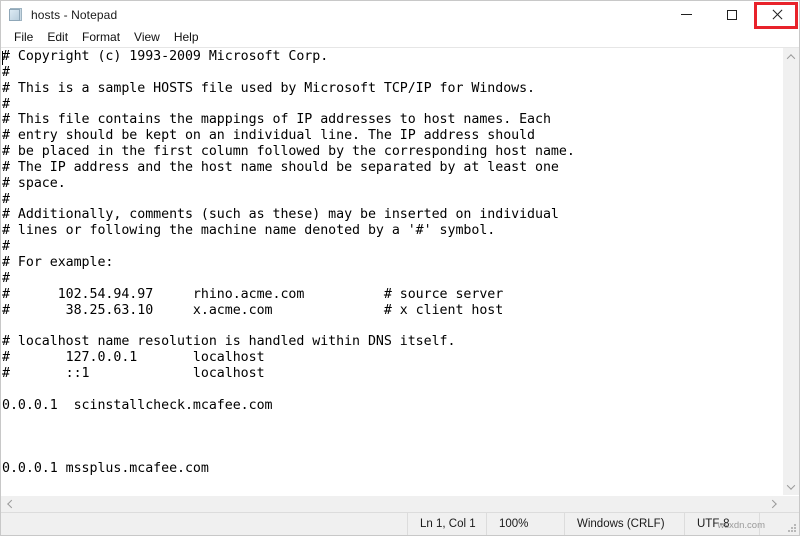 The width and height of the screenshot is (800, 536). I want to click on menu-bar: File Edit Format View Help, so click(400, 38).